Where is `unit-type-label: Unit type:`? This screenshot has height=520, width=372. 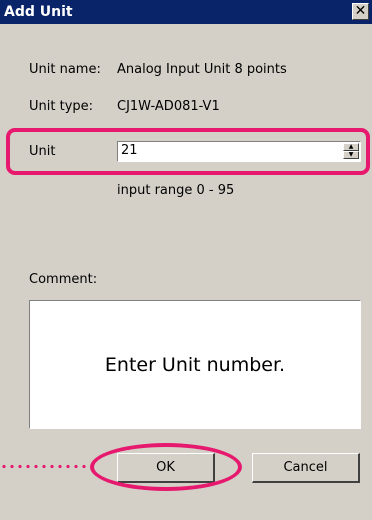
unit-type-label: Unit type: is located at coordinates (61, 106).